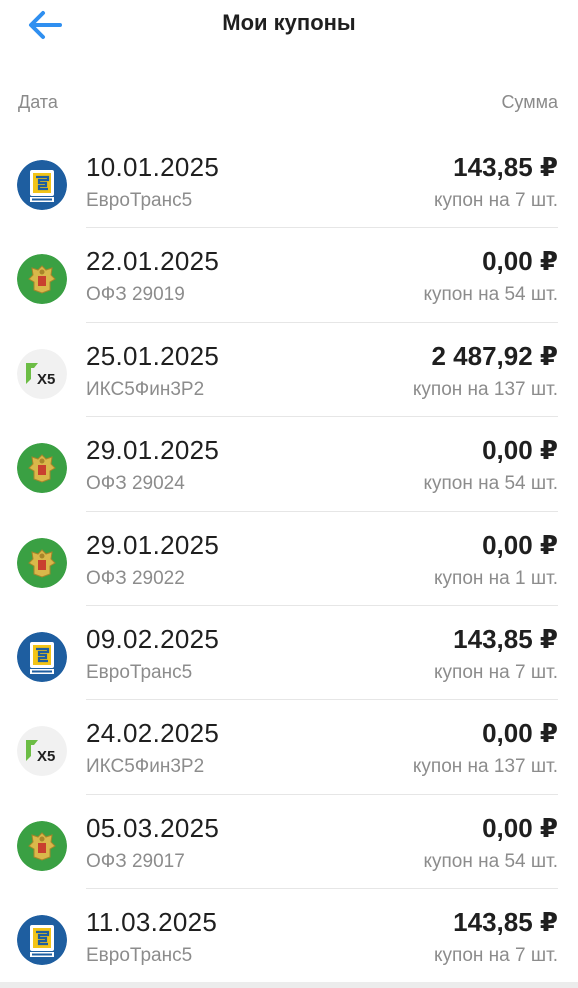 The width and height of the screenshot is (578, 988). What do you see at coordinates (153, 827) in the screenshot?
I see `coupon-date: 05.03.2025` at bounding box center [153, 827].